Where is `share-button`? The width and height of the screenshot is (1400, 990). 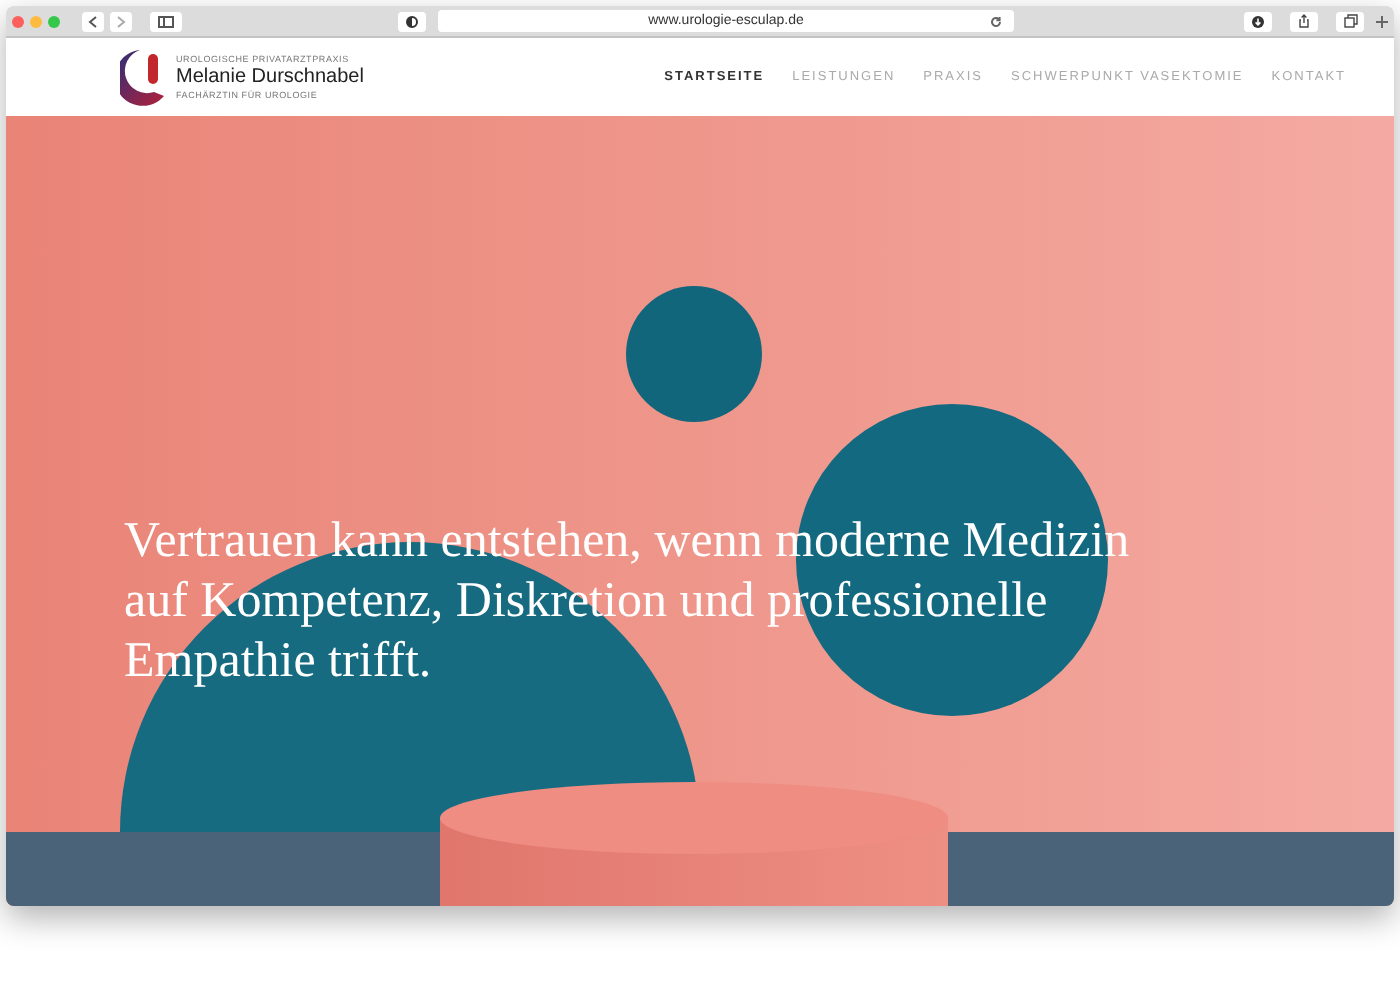
share-button is located at coordinates (1304, 21).